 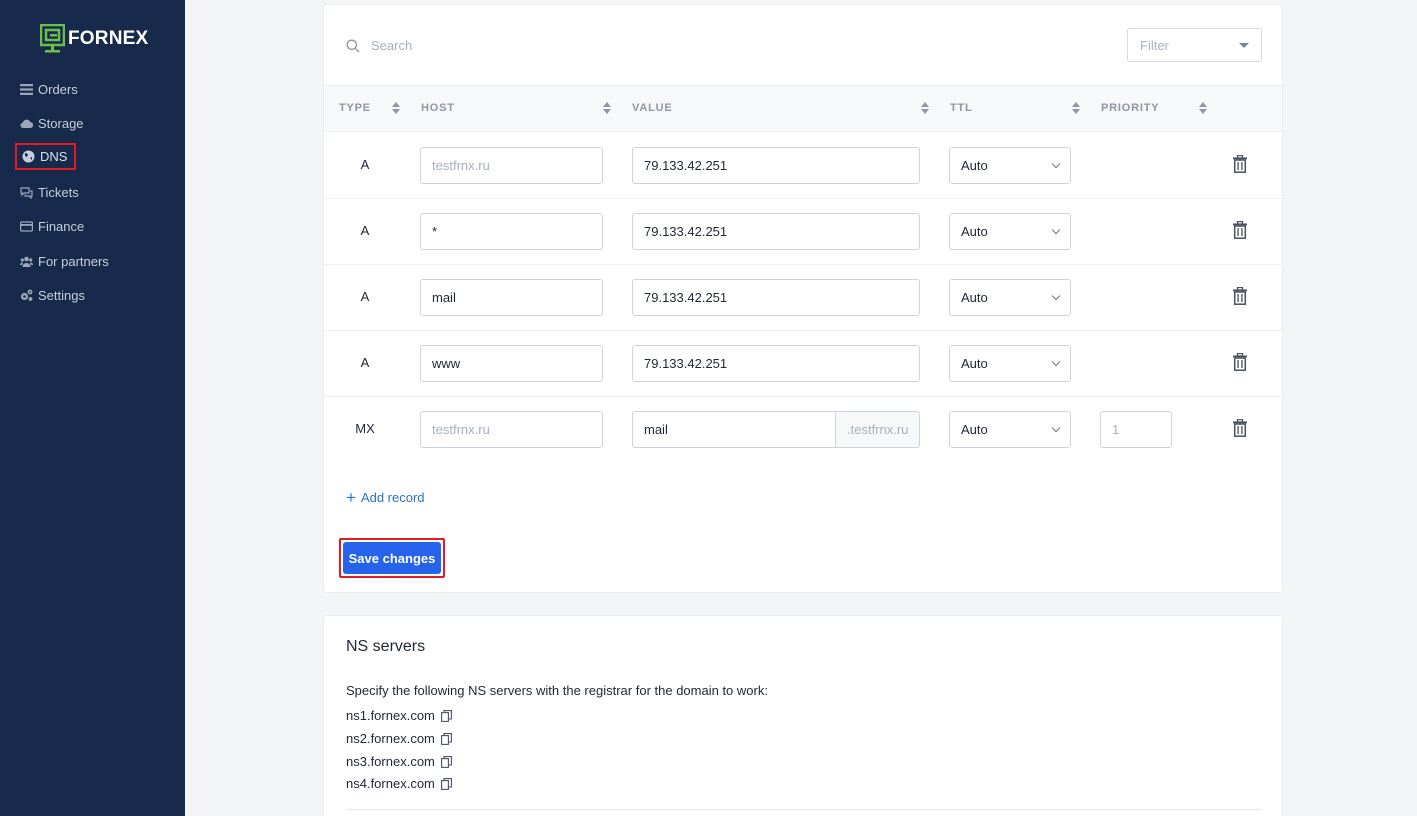 I want to click on save-changes-button: Save changes, so click(x=392, y=558).